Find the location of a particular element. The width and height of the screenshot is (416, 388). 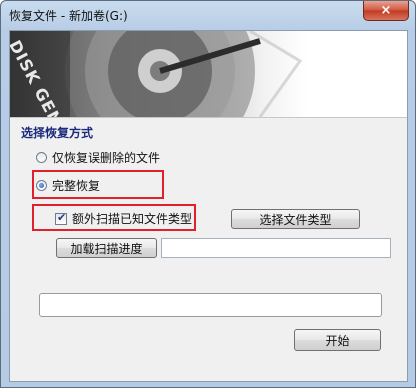

radio-label: 仅恢复误删除的文件 is located at coordinates (106, 158).